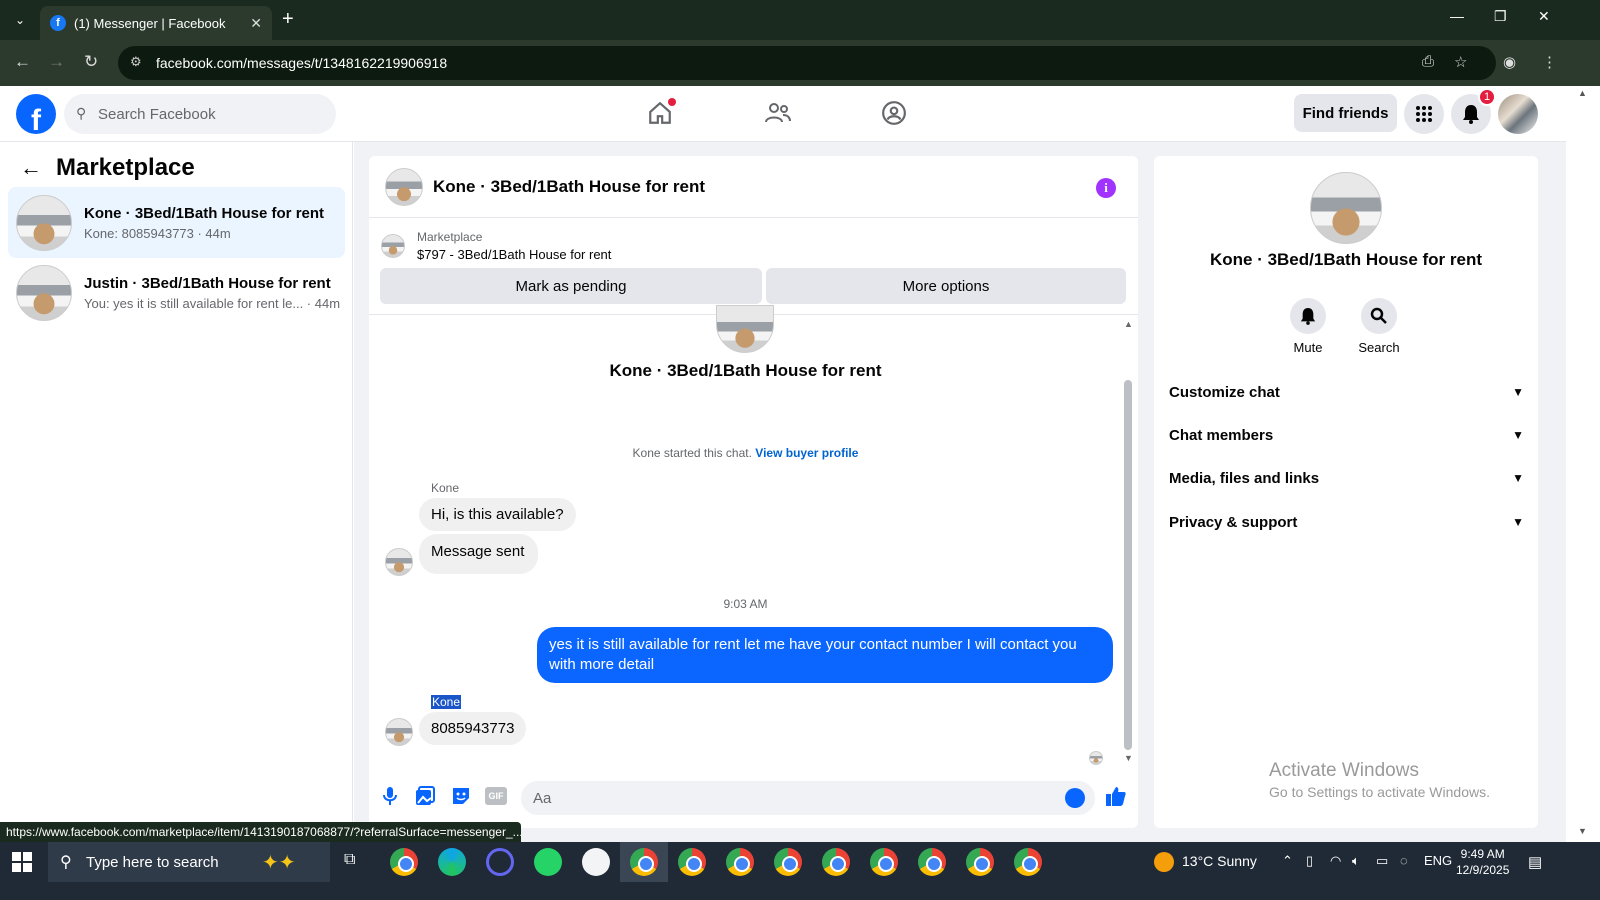  Describe the element at coordinates (189, 862) in the screenshot. I see `taskbar-search-input: ⚲ Type here to search ✦✦` at that location.